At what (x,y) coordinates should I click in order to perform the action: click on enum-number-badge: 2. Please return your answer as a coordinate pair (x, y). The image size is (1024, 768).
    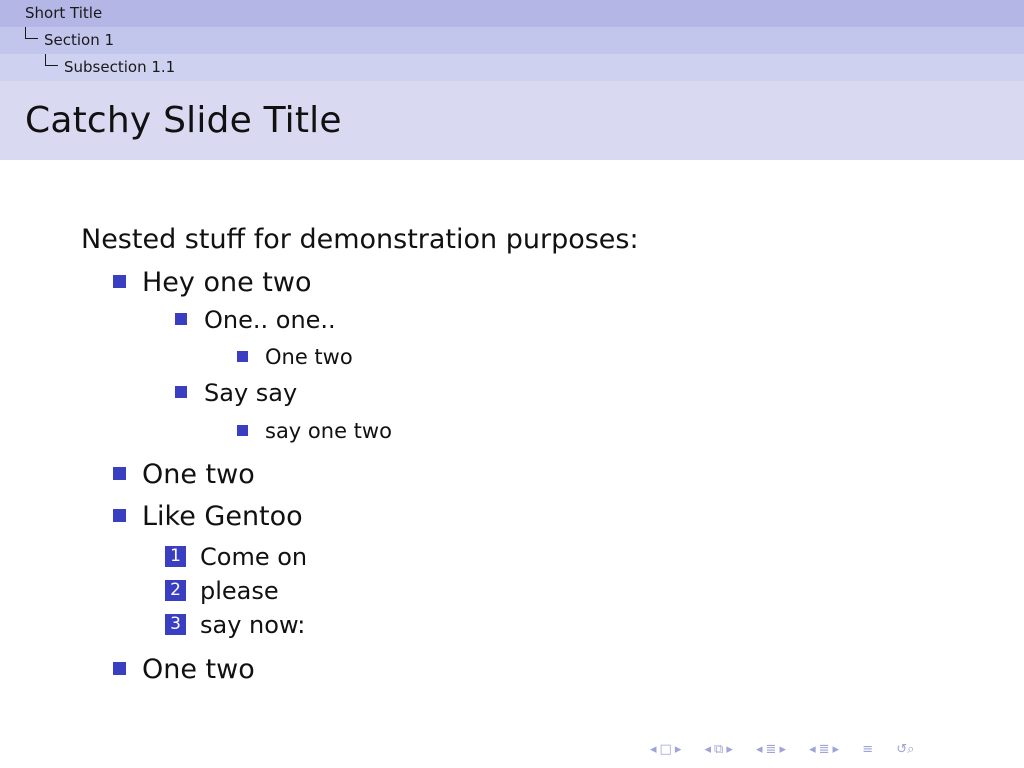
    Looking at the image, I should click on (175, 590).